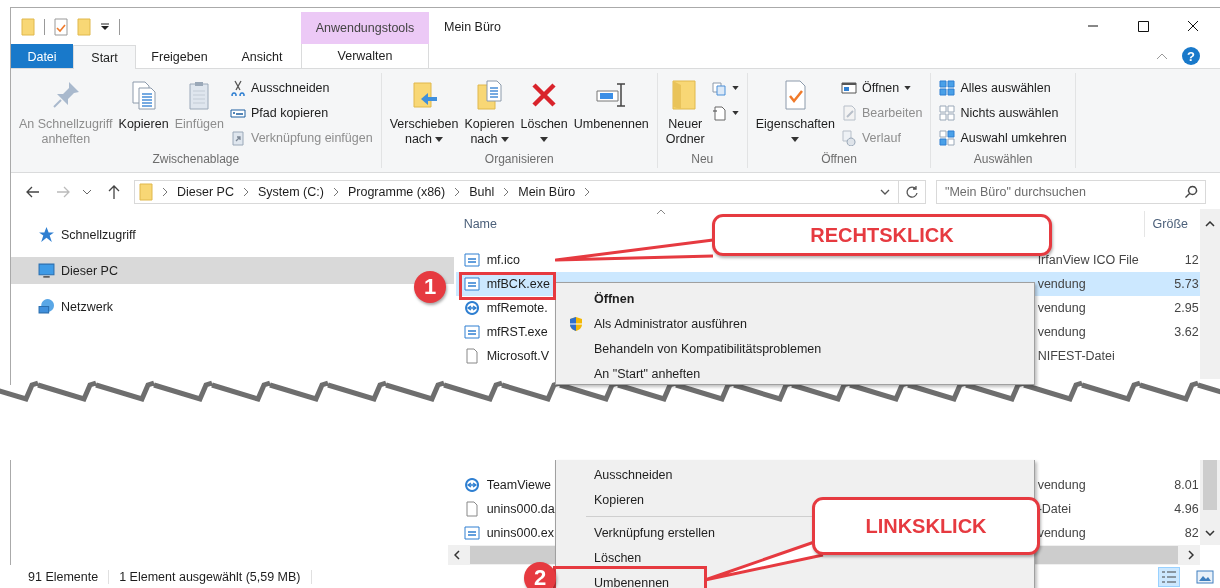 This screenshot has width=1220, height=588. Describe the element at coordinates (1186, 509) in the screenshot. I see `file-size: 4.96` at that location.